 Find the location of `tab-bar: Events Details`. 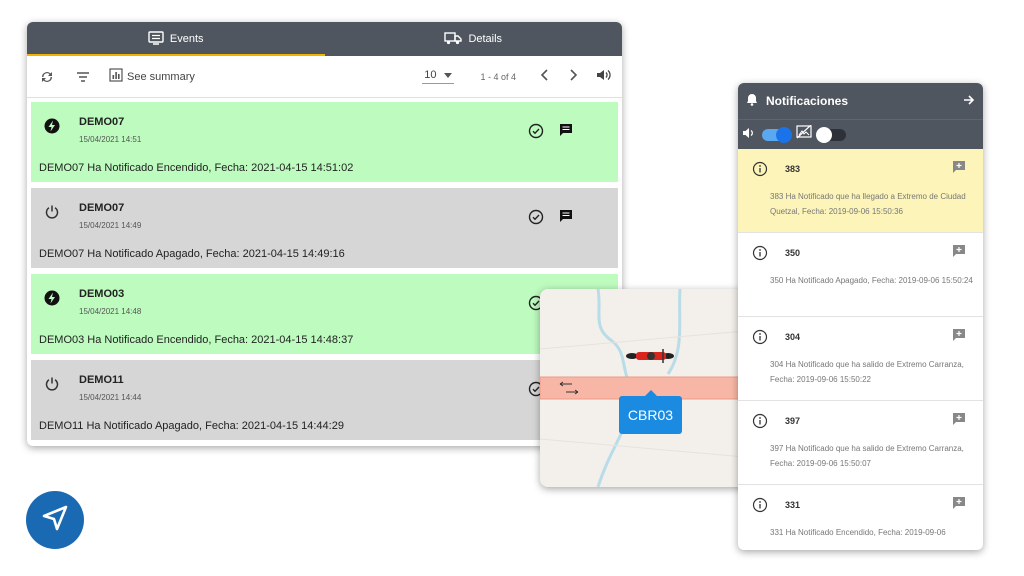

tab-bar: Events Details is located at coordinates (324, 39).